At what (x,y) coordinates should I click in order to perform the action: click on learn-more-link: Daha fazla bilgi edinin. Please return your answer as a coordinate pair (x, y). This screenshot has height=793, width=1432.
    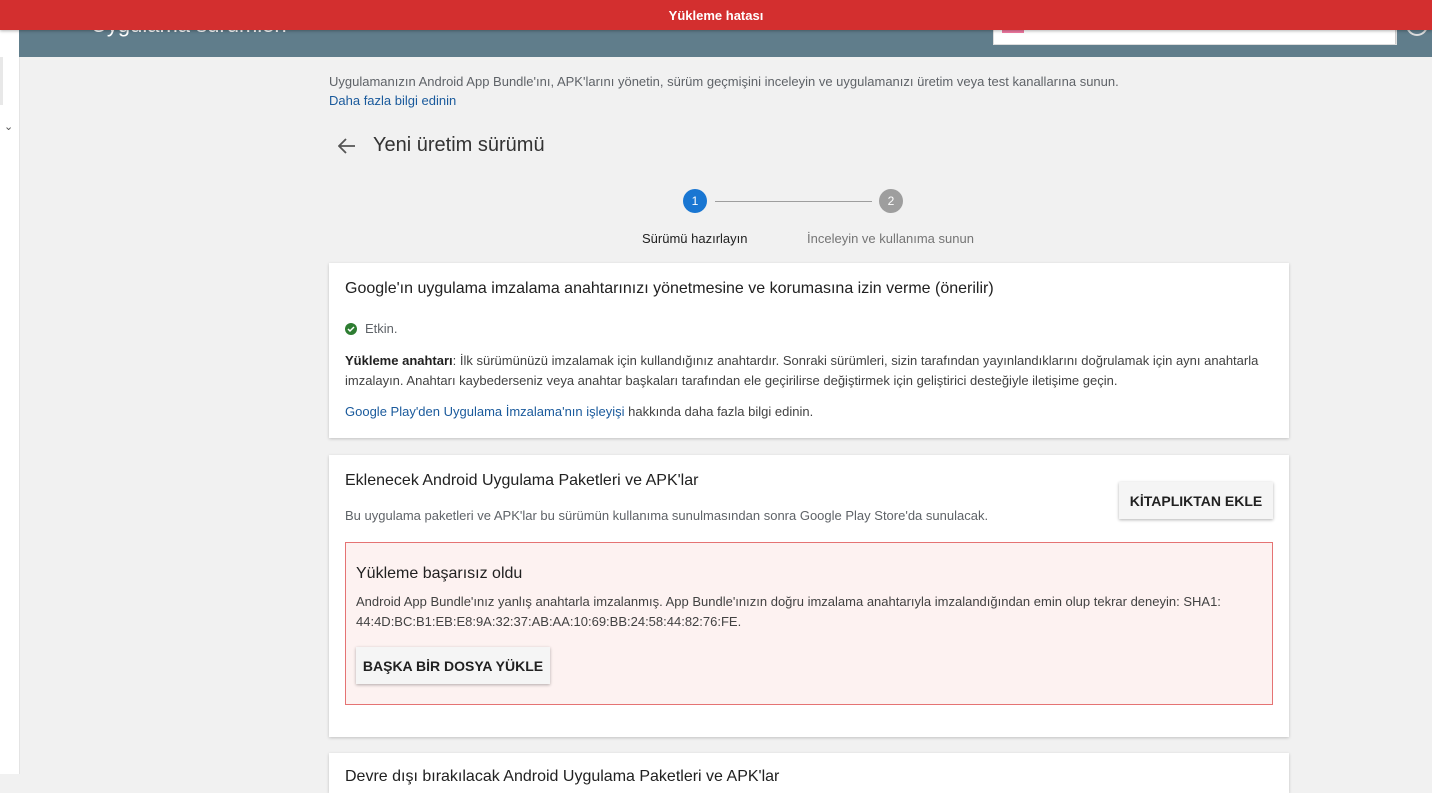
    Looking at the image, I should click on (724, 100).